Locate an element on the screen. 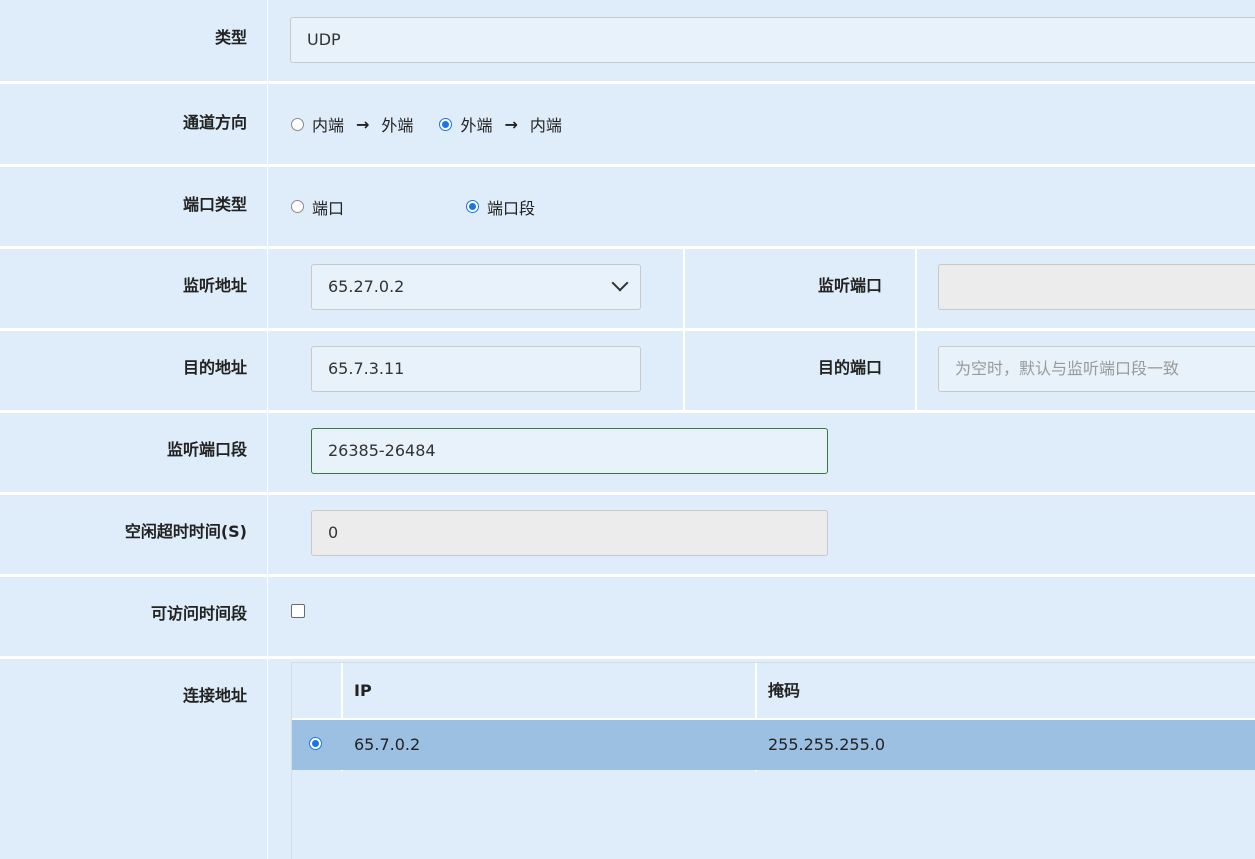 The image size is (1255, 859). field-cell: 65.27.0.2 监听端口 is located at coordinates (762, 288).